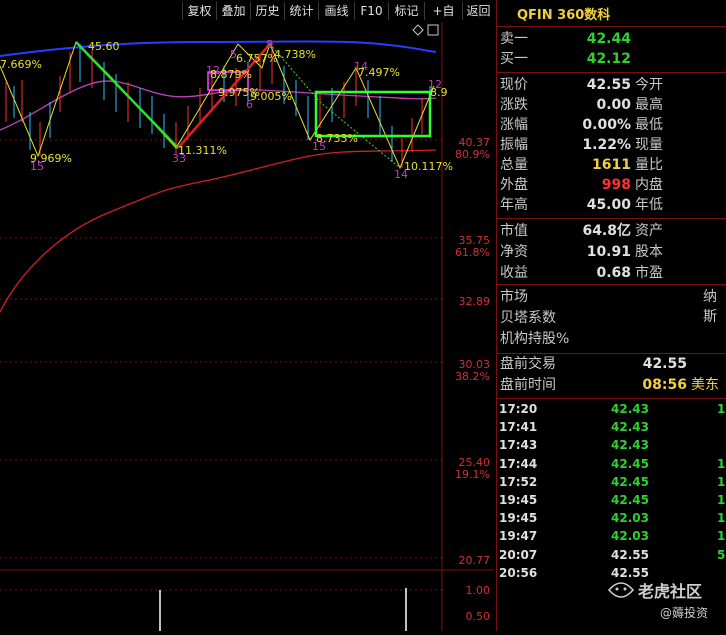 This screenshot has height=635, width=726. What do you see at coordinates (199, 11) in the screenshot?
I see `fuquan-button: 复权` at bounding box center [199, 11].